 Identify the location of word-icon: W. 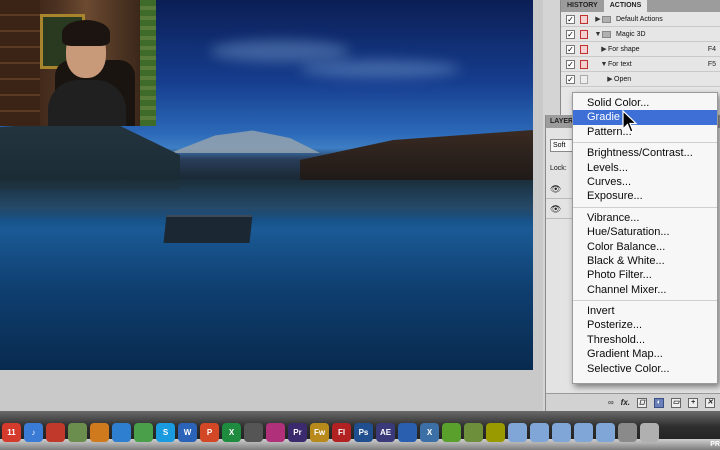
(187, 432).